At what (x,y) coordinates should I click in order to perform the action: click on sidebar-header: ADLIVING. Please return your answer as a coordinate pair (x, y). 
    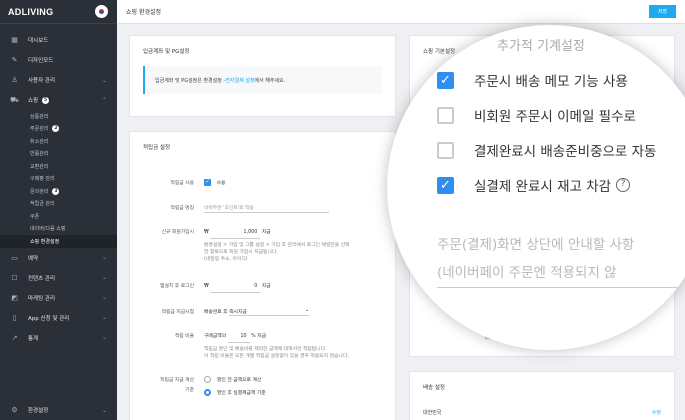
    Looking at the image, I should click on (58, 12).